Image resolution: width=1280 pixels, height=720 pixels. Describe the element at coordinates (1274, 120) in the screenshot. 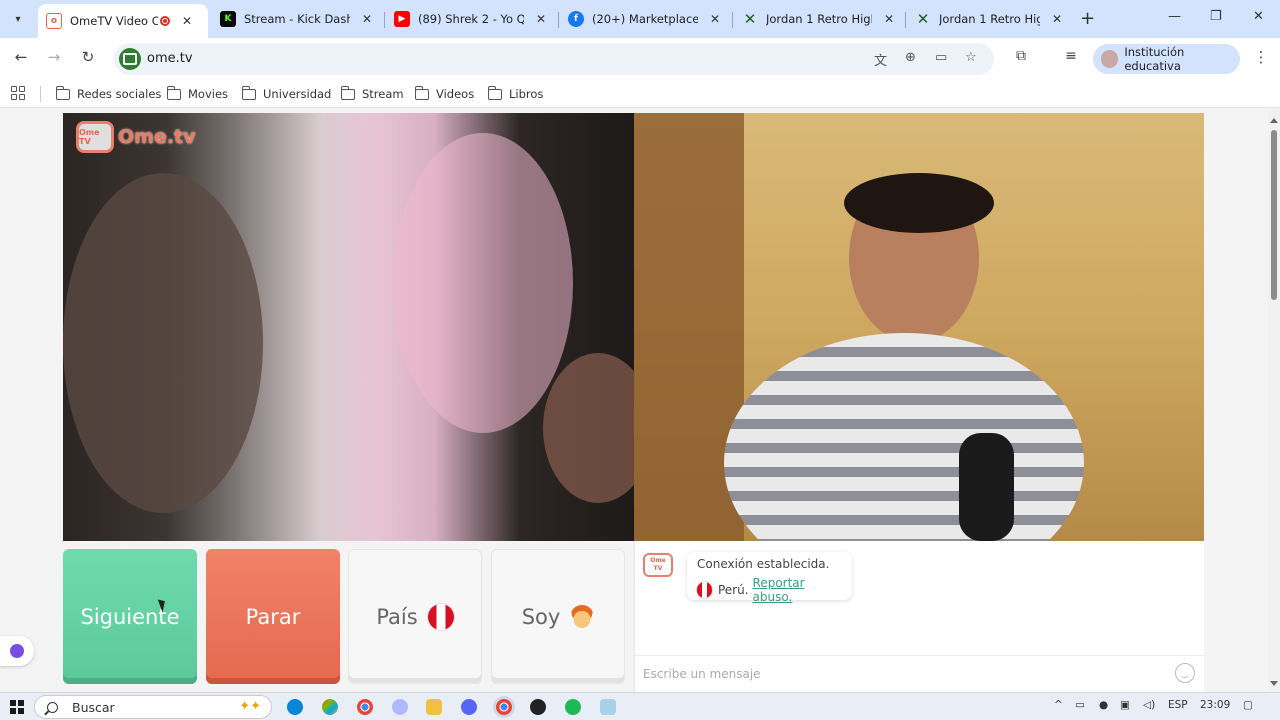

I see `scroll-up-arrow-icon` at that location.